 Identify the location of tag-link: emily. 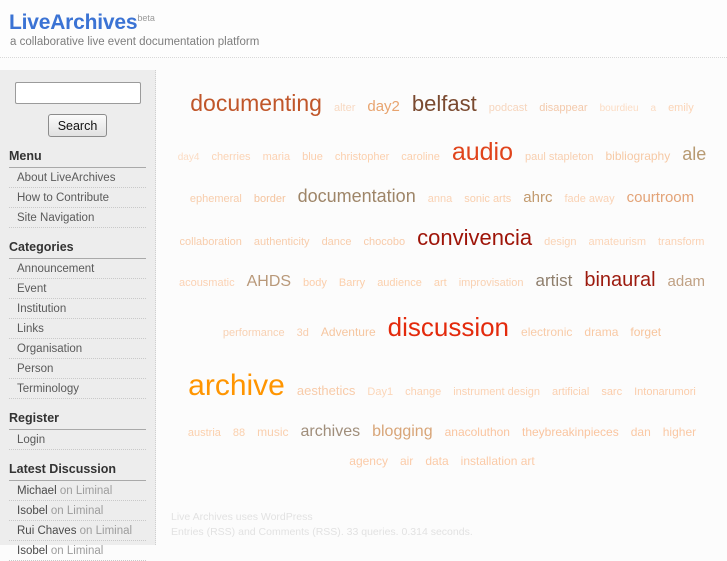
(681, 108).